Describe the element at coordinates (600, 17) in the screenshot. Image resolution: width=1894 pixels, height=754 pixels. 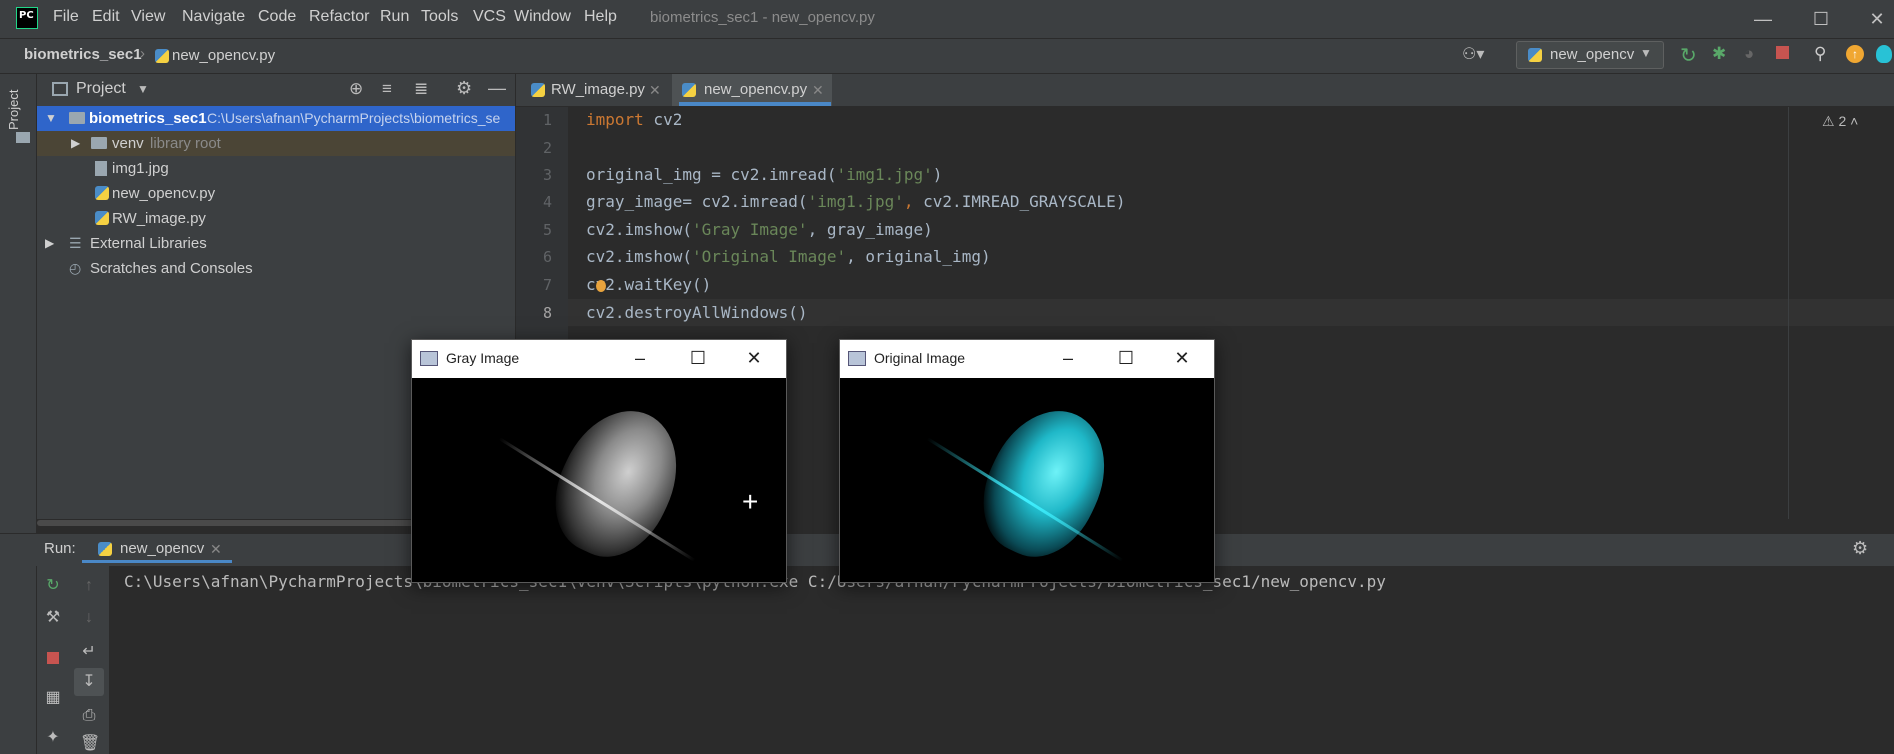
I see `menu-help: Help` at that location.